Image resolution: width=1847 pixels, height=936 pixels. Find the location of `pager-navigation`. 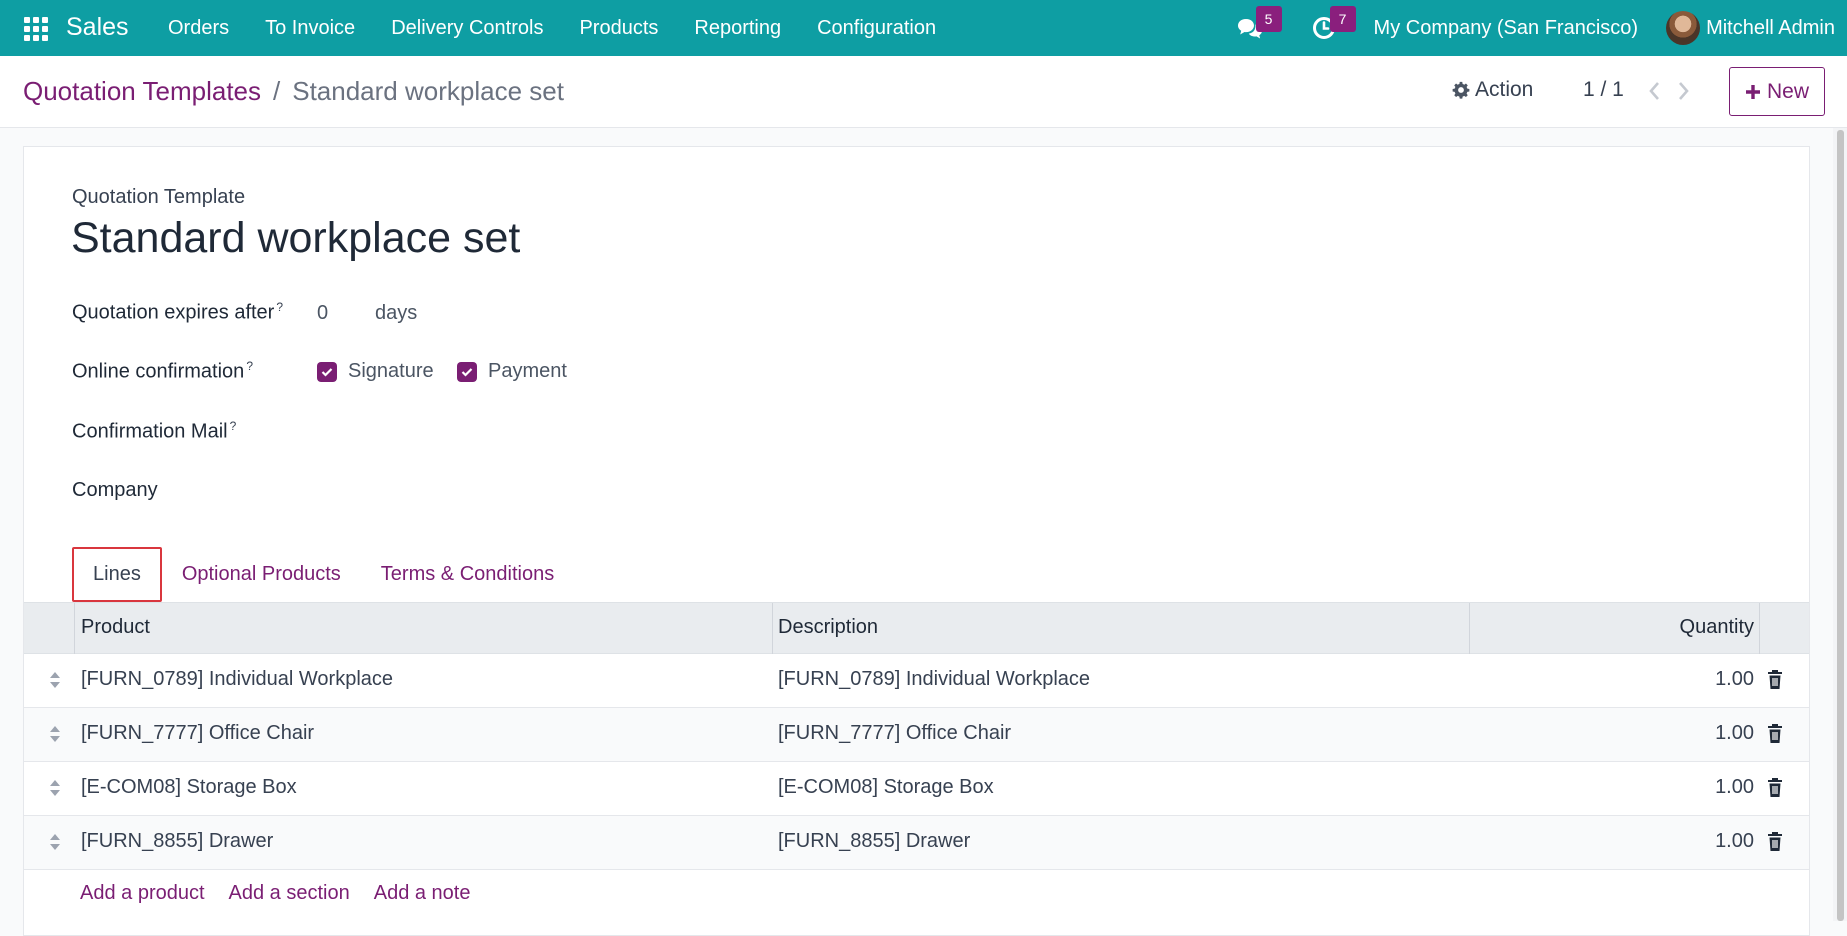

pager-navigation is located at coordinates (1669, 91).